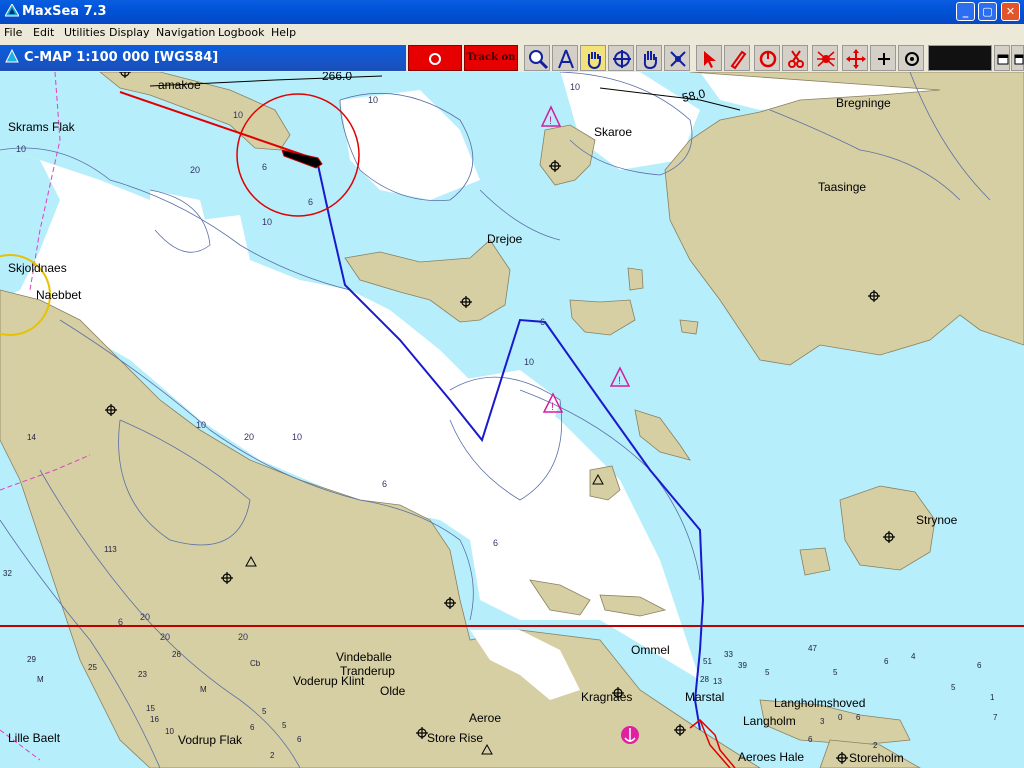  What do you see at coordinates (176, 654) in the screenshot?
I see `sounding: 26` at bounding box center [176, 654].